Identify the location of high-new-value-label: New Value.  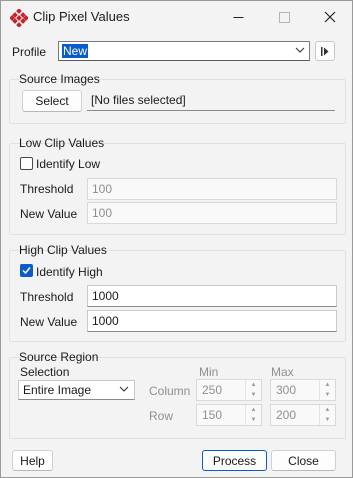
(49, 322).